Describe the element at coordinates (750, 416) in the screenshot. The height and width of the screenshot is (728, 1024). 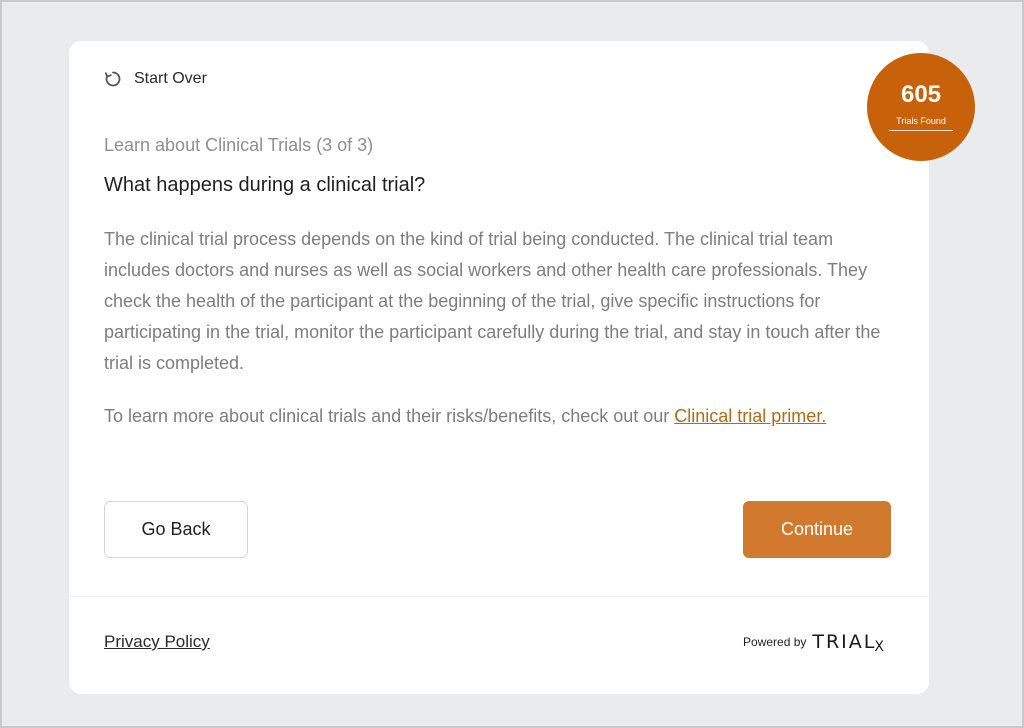
I see `clinical-trial-primer-link: Clinical trial primer.` at that location.